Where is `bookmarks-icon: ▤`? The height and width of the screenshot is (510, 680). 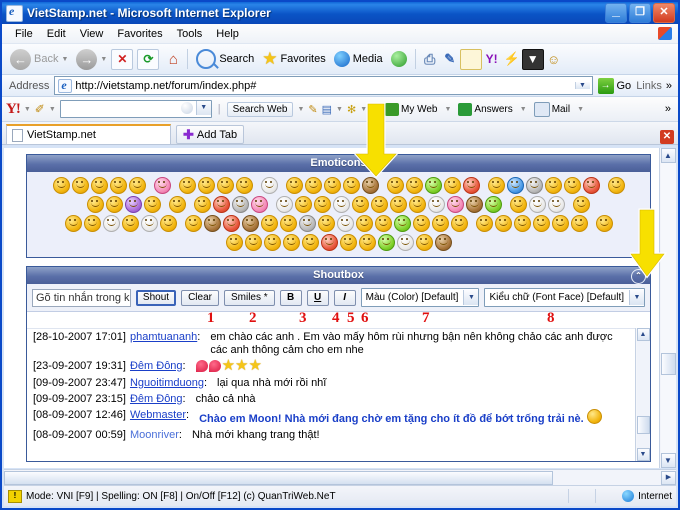 bookmarks-icon: ▤ is located at coordinates (327, 109).